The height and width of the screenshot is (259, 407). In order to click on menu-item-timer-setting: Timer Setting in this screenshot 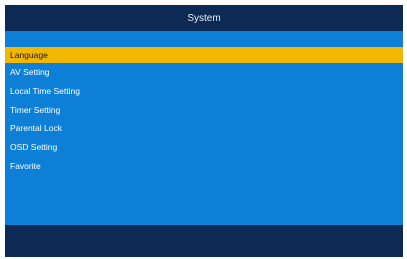, I will do `click(204, 110)`.